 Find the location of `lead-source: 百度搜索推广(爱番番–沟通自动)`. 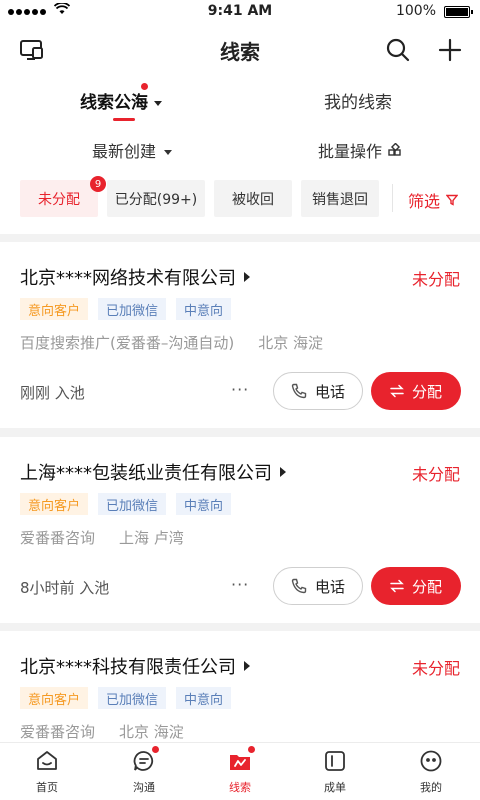

lead-source: 百度搜索推广(爱番番–沟通自动) is located at coordinates (127, 343).